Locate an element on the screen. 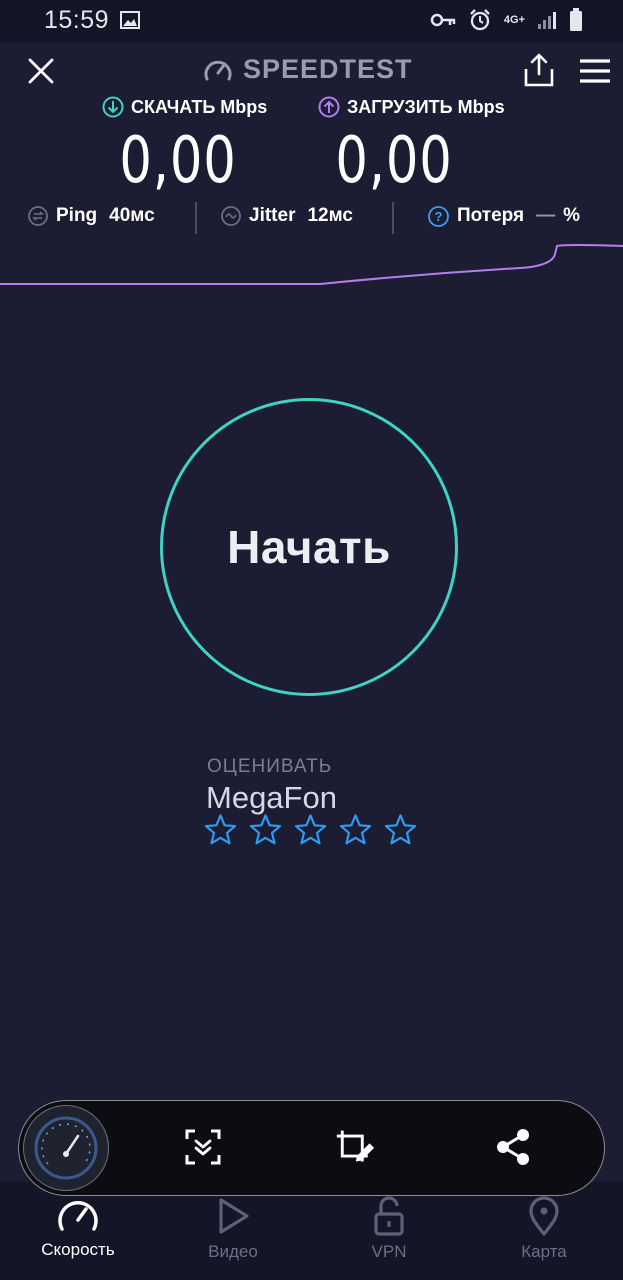 This screenshot has height=1280, width=623. signal-icon is located at coordinates (547, 20).